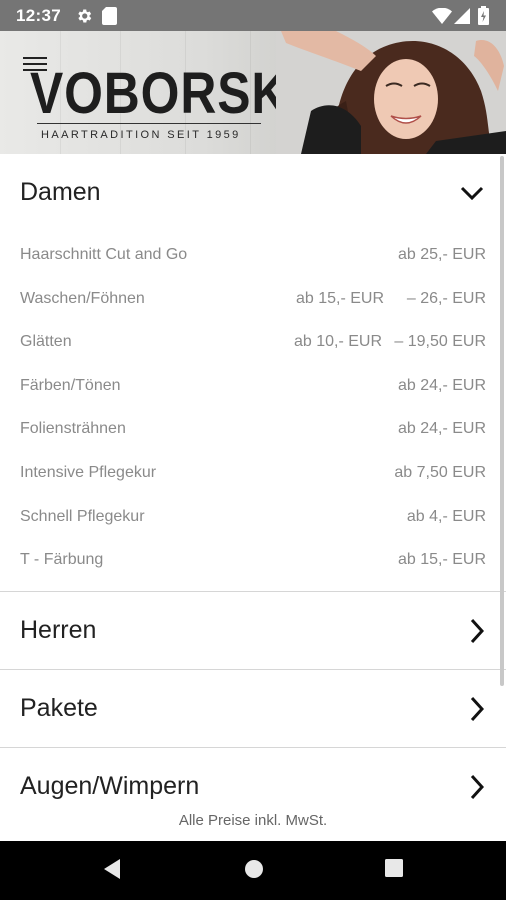 The image size is (506, 900). What do you see at coordinates (441, 559) in the screenshot?
I see `service-price: ab 15,- EUR` at bounding box center [441, 559].